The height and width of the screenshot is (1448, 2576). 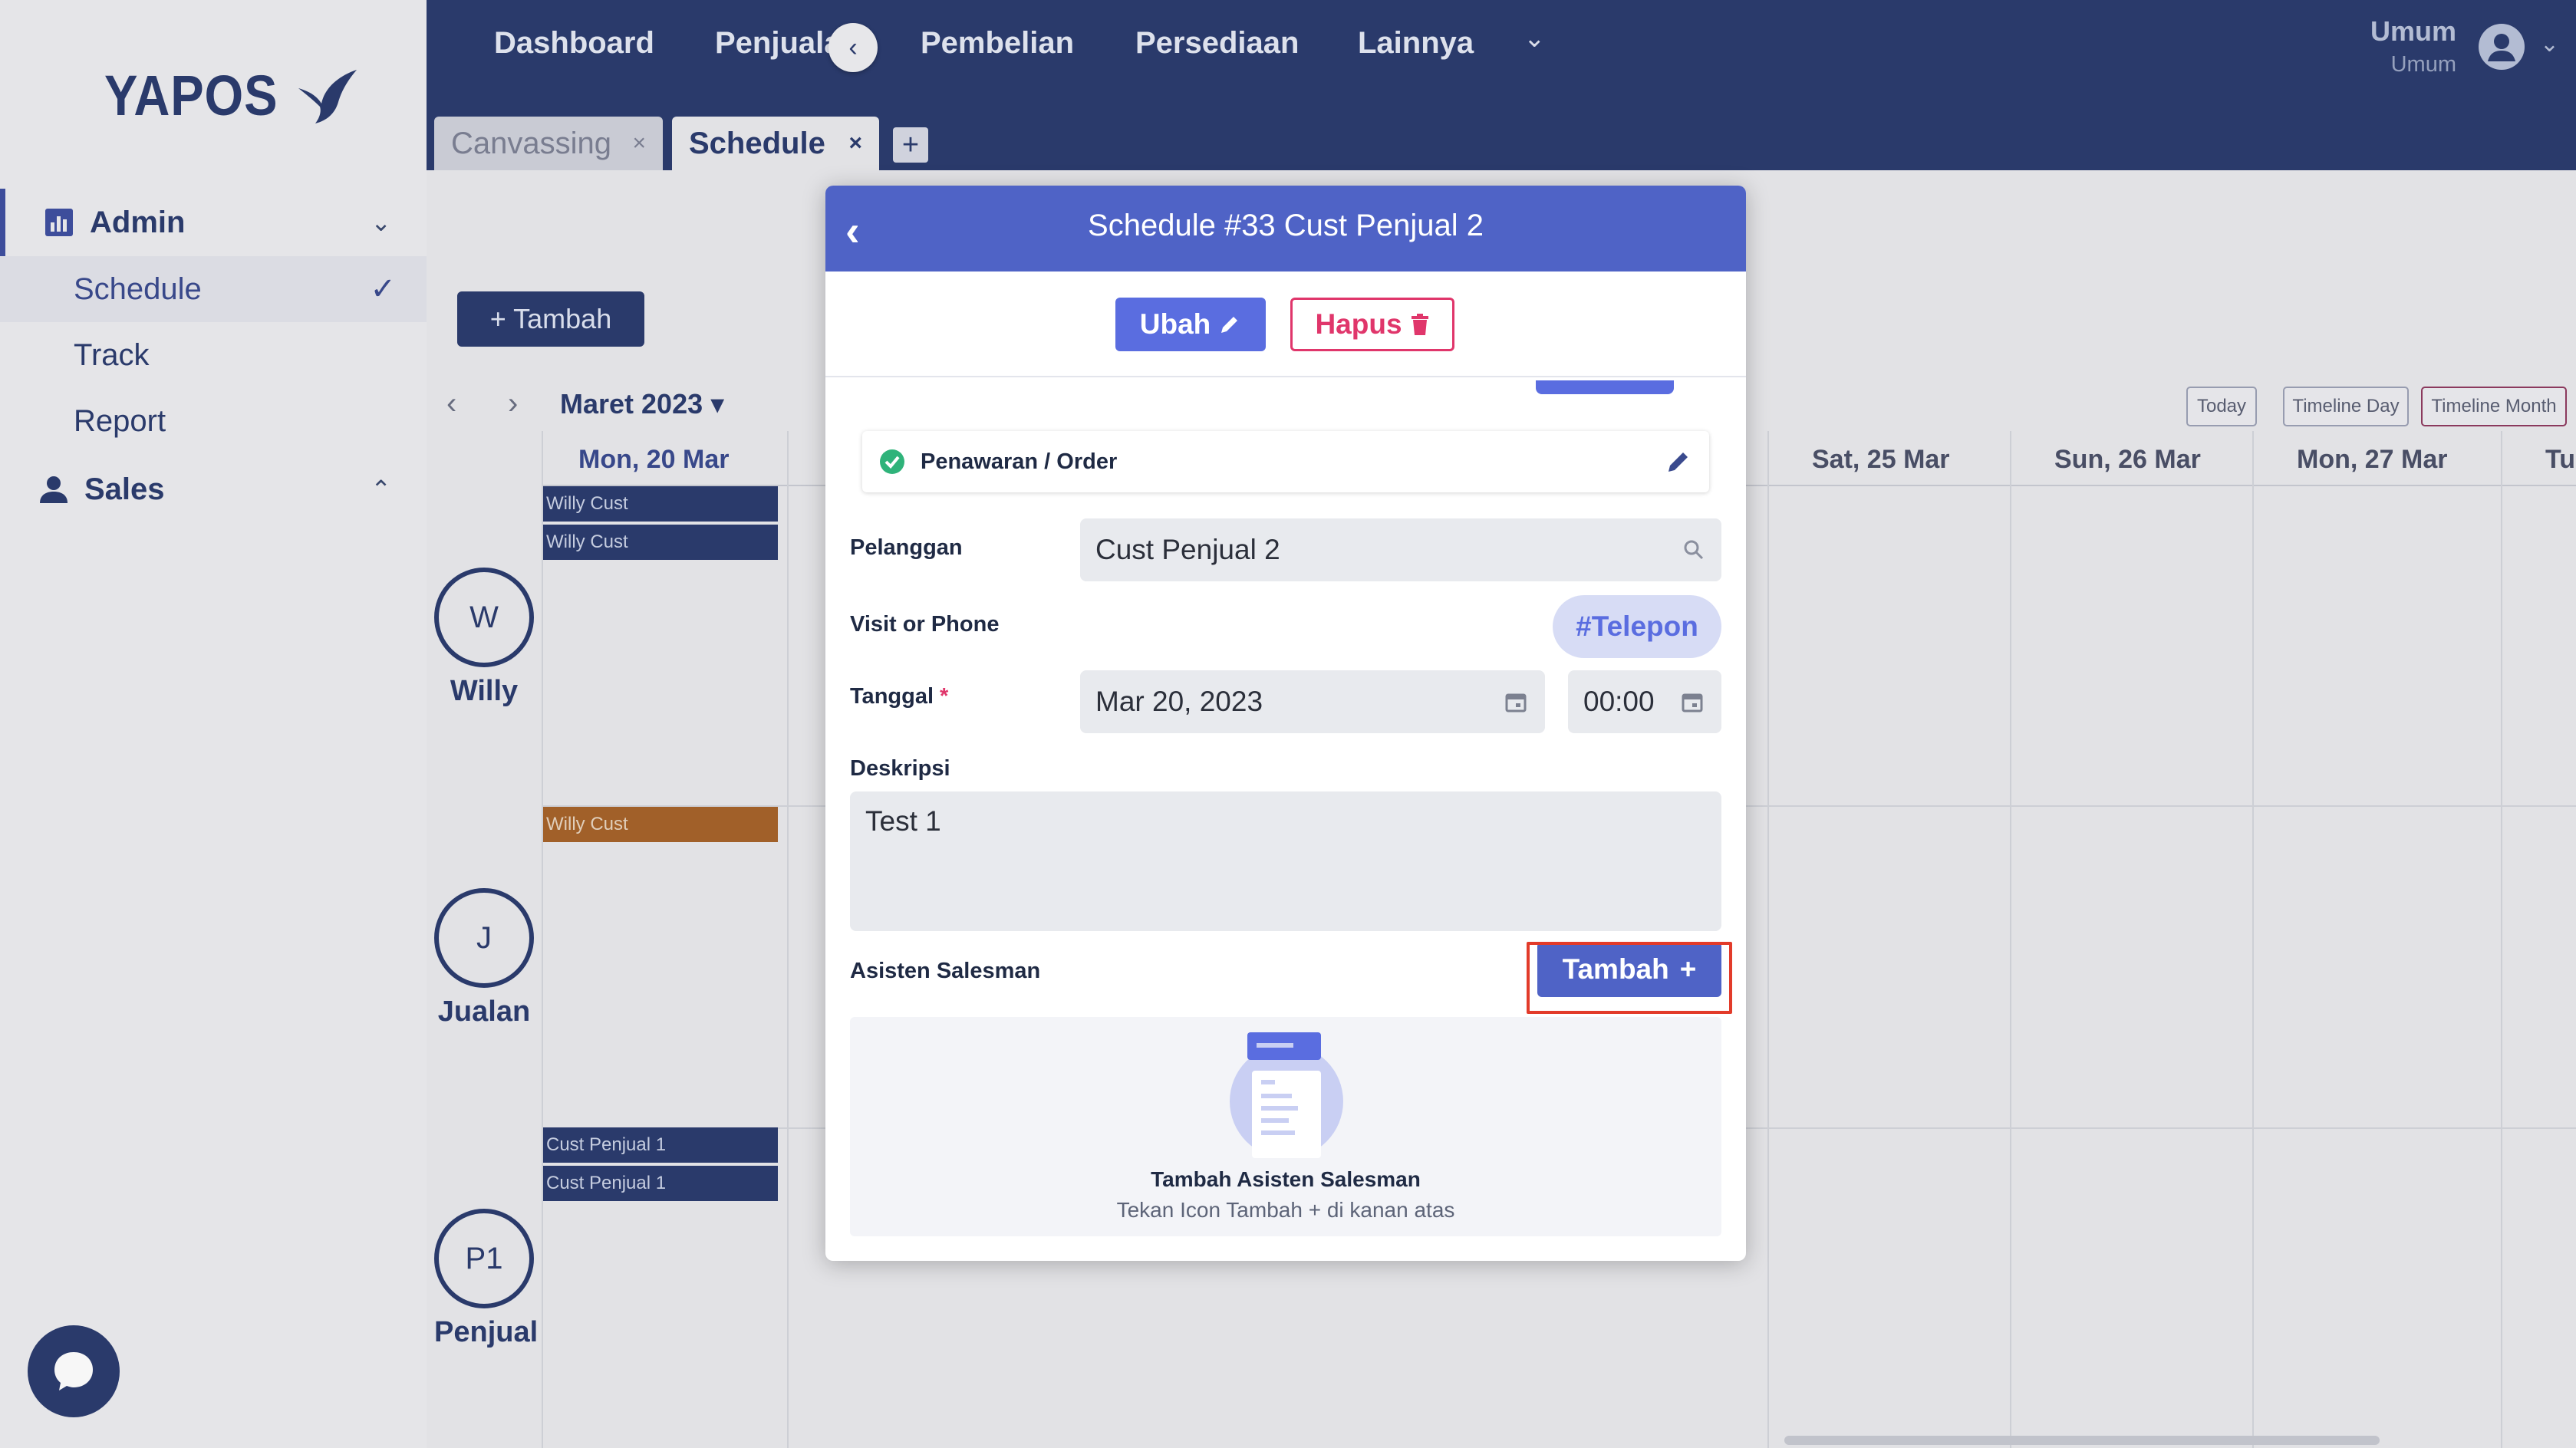 I want to click on modal-header: ‹ Schedule #33 Cust Penjual 2, so click(x=1285, y=229).